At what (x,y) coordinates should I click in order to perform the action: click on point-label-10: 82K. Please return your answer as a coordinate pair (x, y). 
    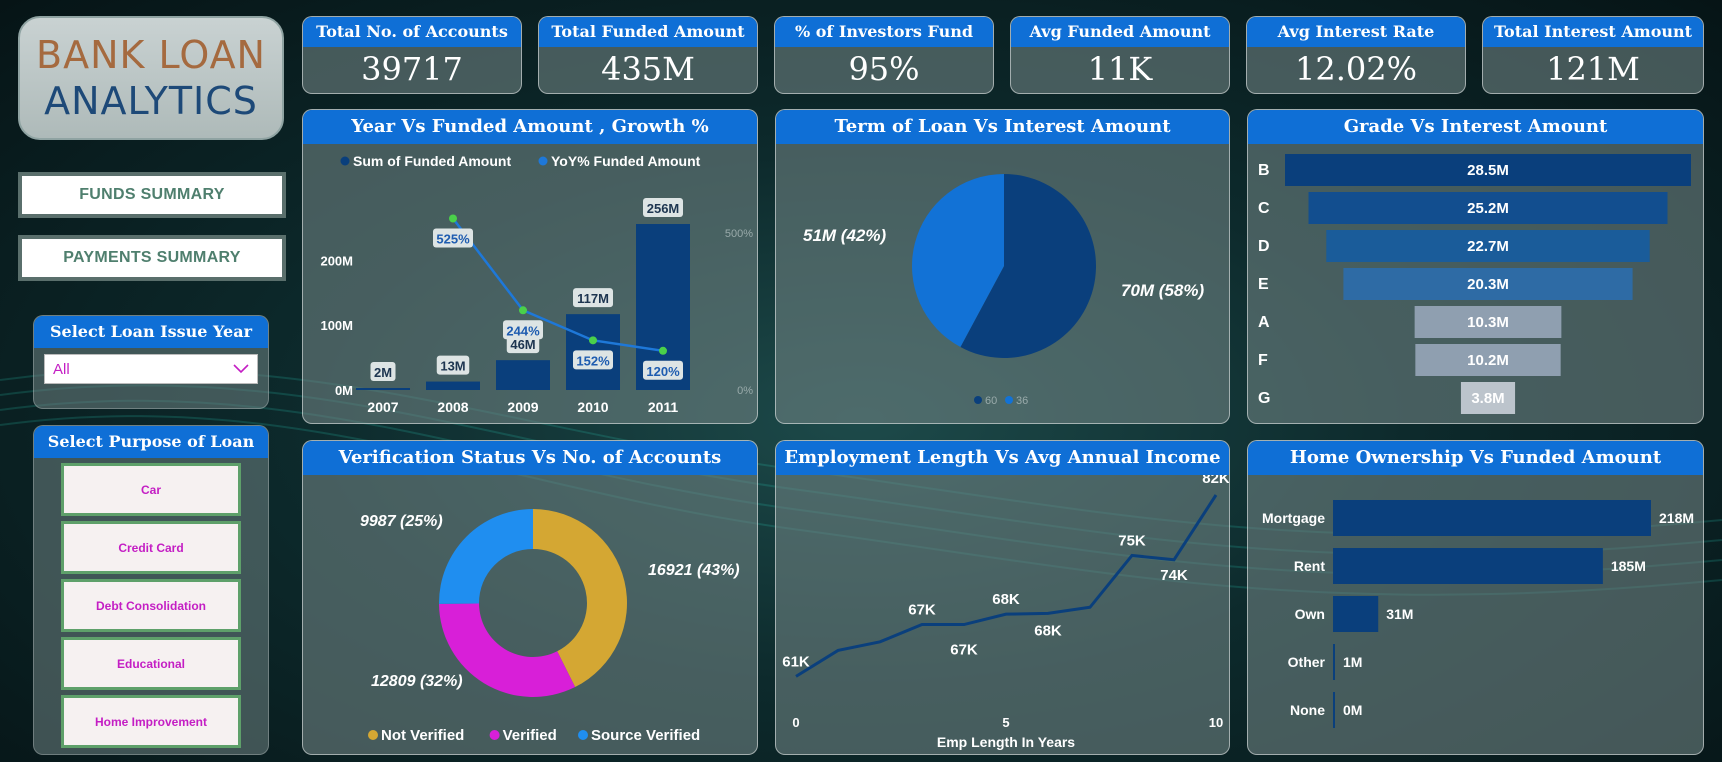
    Looking at the image, I should click on (1216, 481).